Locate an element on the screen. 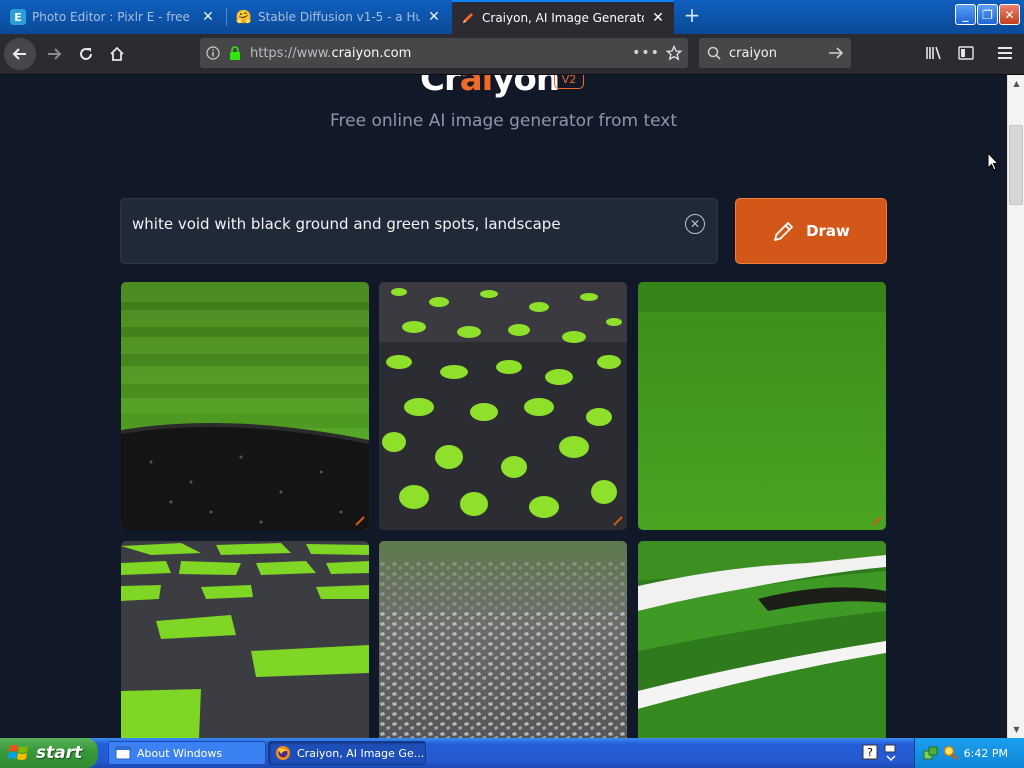  pencil-icon is located at coordinates (783, 231).